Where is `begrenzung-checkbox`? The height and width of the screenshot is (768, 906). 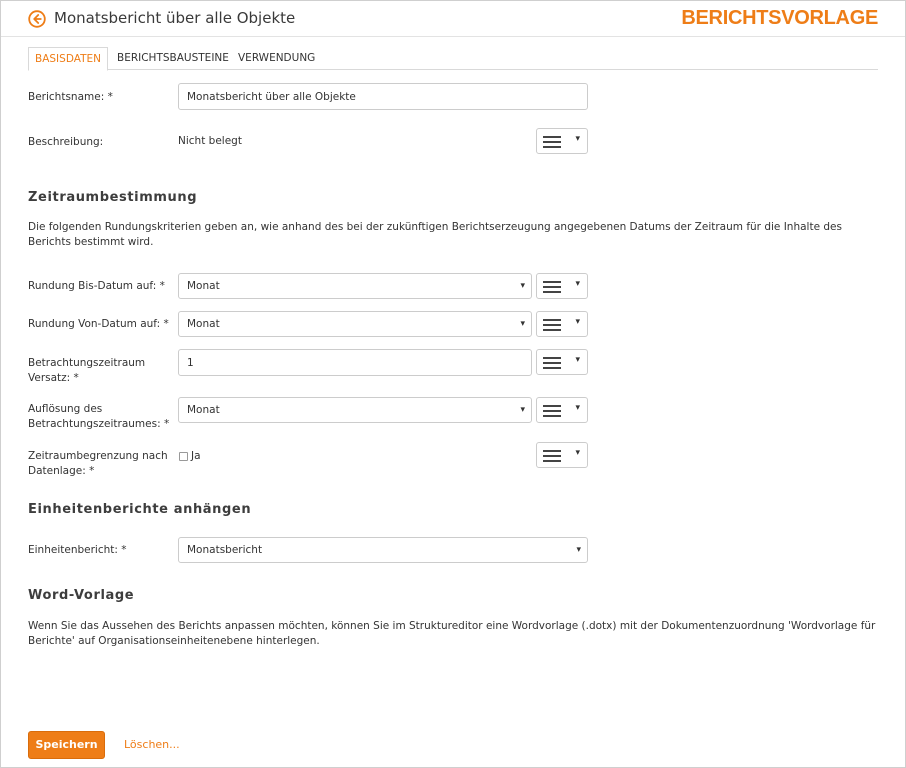 begrenzung-checkbox is located at coordinates (183, 456).